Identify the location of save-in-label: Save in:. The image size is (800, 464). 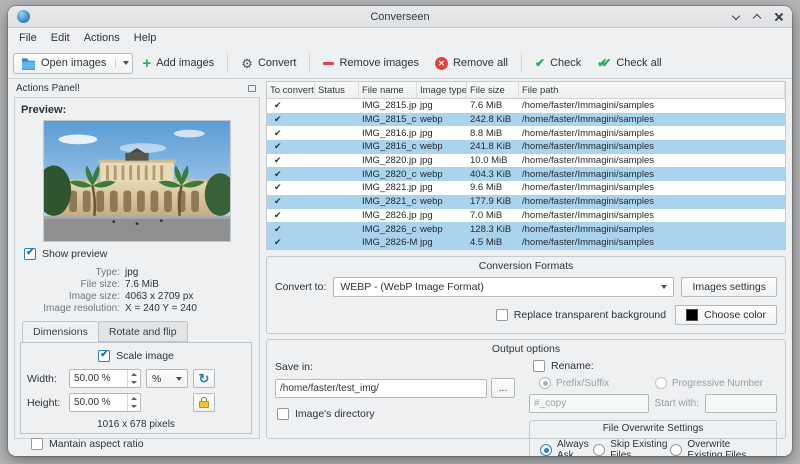
(294, 367).